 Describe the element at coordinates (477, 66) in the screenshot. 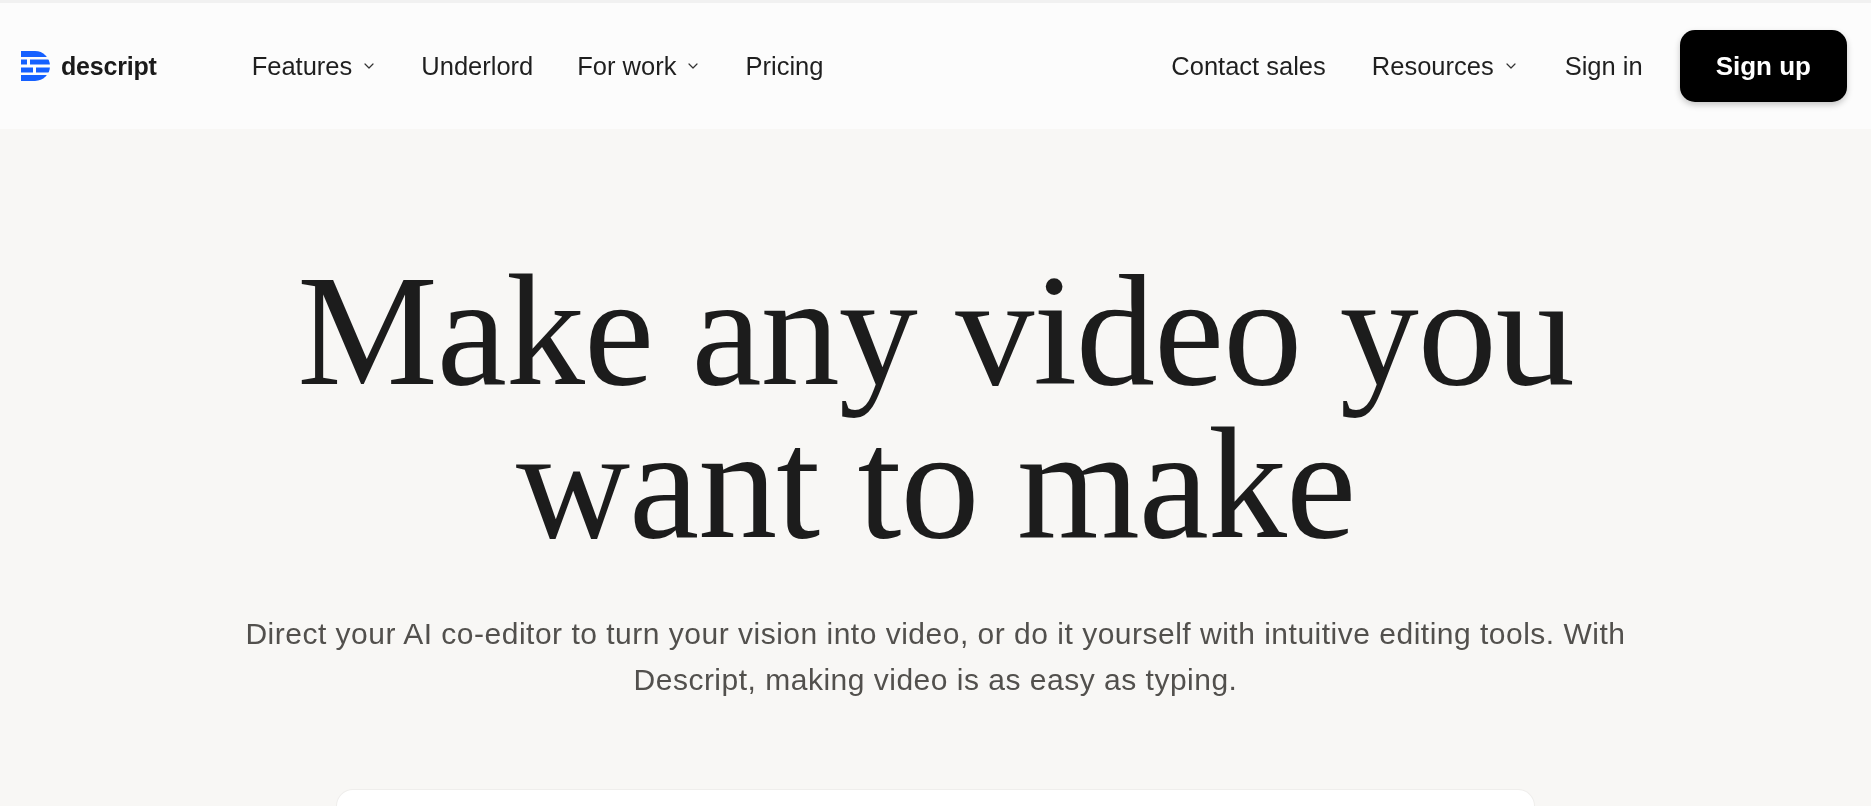

I see `nav-link: Underlord` at that location.